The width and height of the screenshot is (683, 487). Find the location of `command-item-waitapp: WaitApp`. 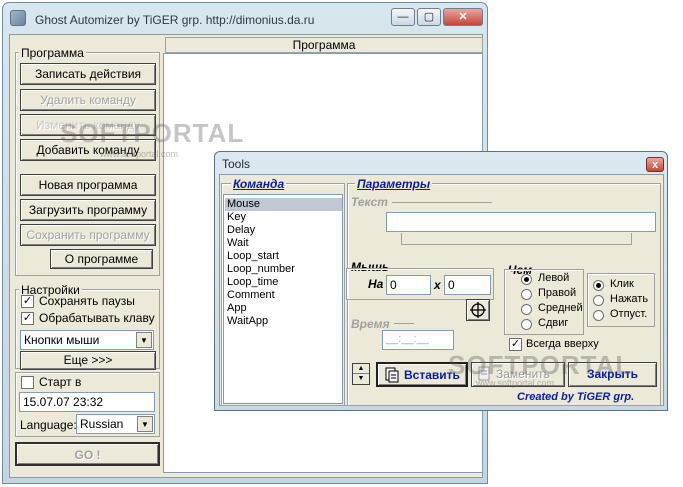

command-item-waitapp: WaitApp is located at coordinates (247, 321).